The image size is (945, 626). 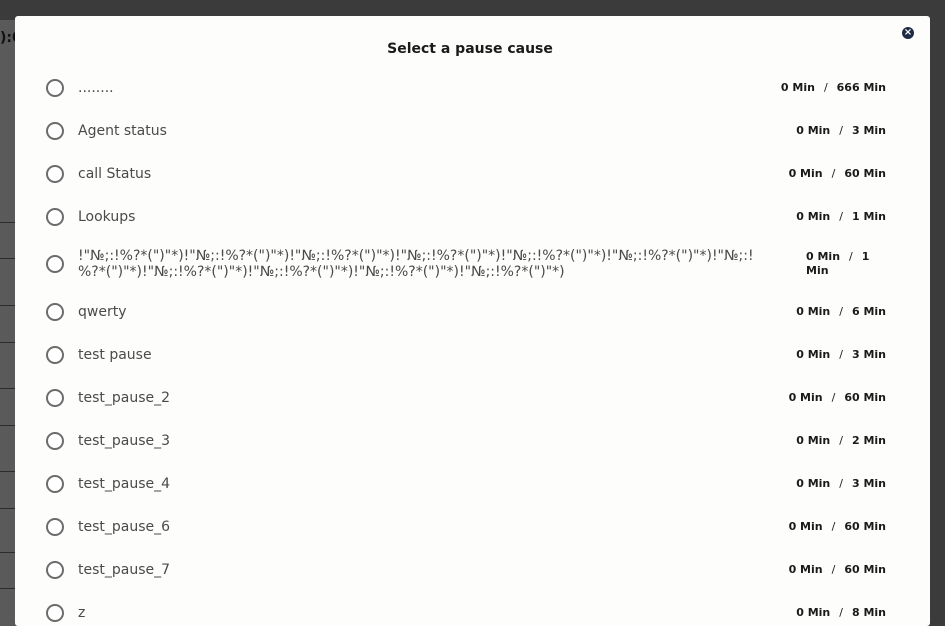 I want to click on pause-cause-label: test_pause_3, so click(x=124, y=440).